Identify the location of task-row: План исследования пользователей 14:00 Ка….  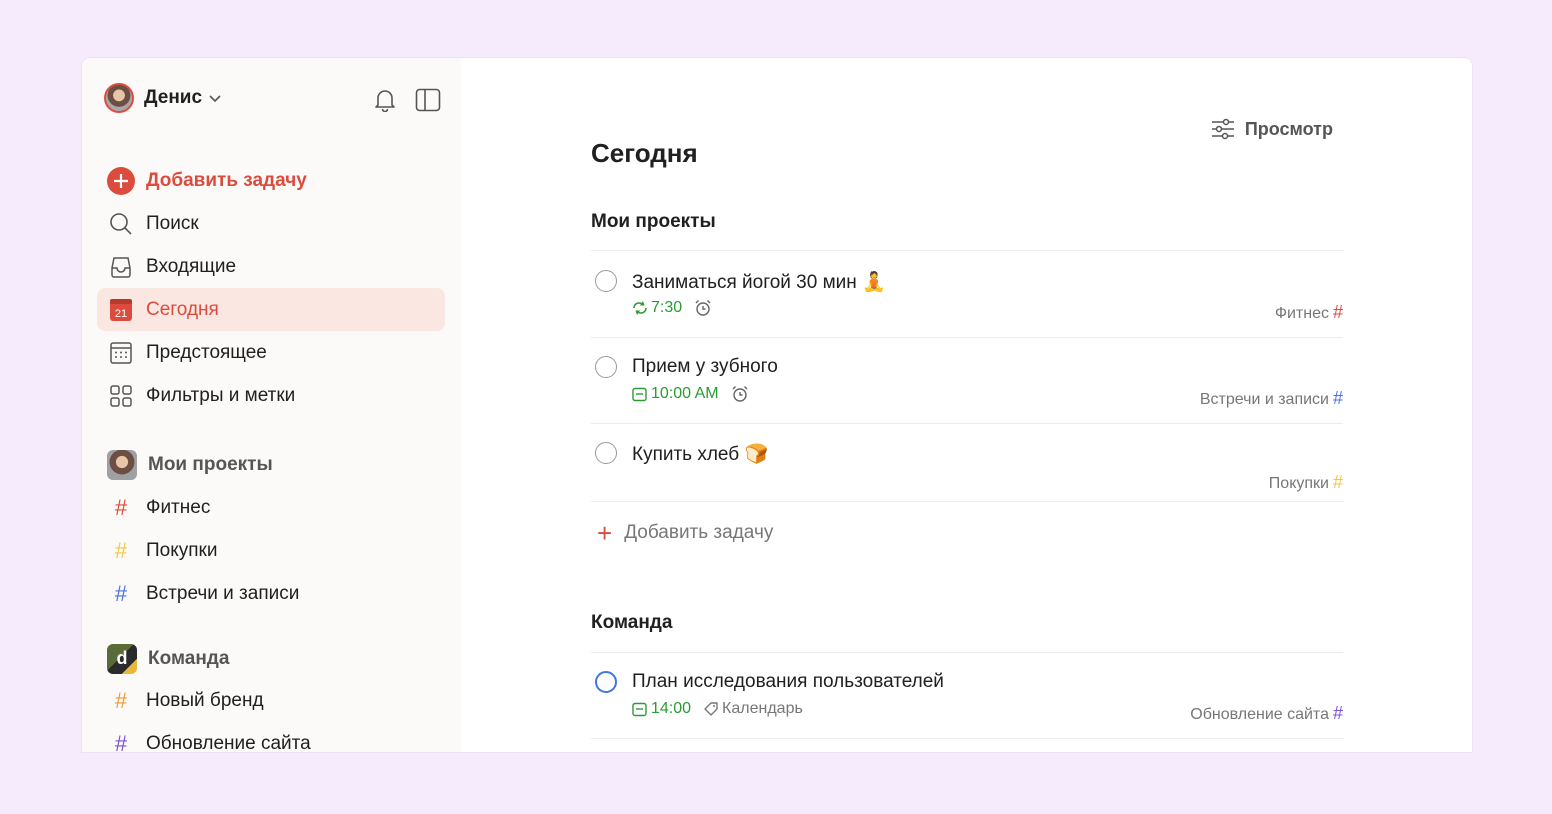
(967, 701).